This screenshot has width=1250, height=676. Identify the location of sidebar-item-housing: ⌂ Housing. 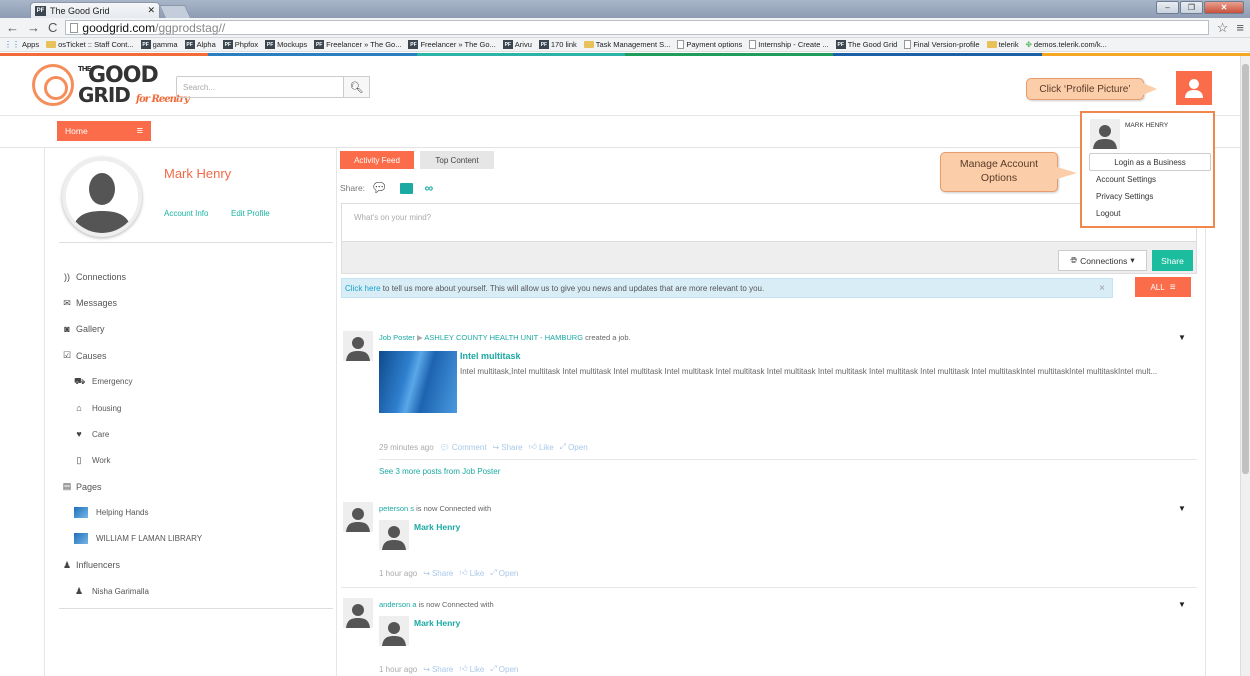
(192, 408).